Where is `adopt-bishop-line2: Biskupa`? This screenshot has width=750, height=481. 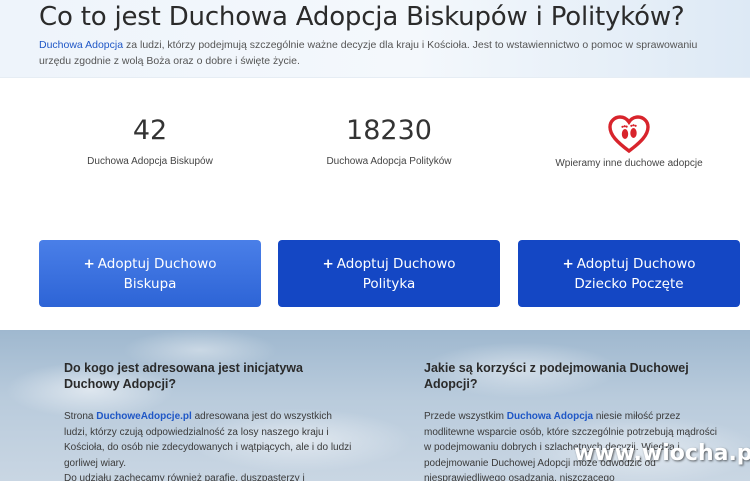 adopt-bishop-line2: Biskupa is located at coordinates (150, 283).